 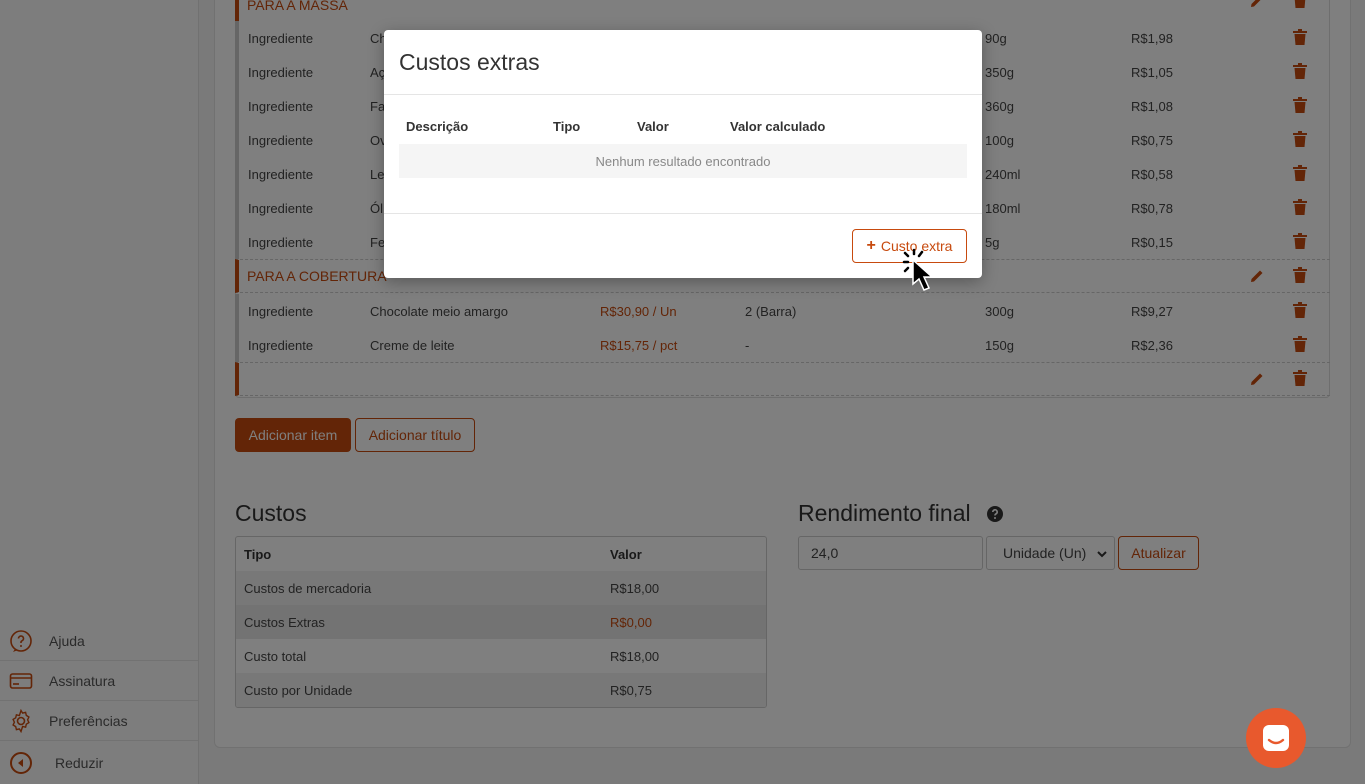 I want to click on pointer-cursor-icon, so click(x=918, y=269).